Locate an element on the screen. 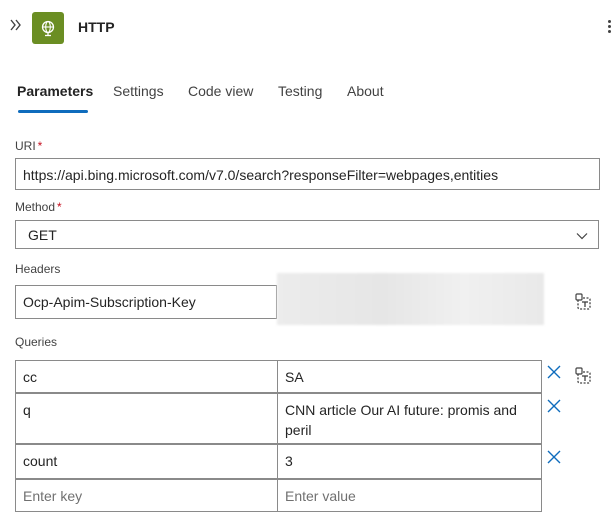 The image size is (613, 530). method-label: Method * is located at coordinates (38, 207).